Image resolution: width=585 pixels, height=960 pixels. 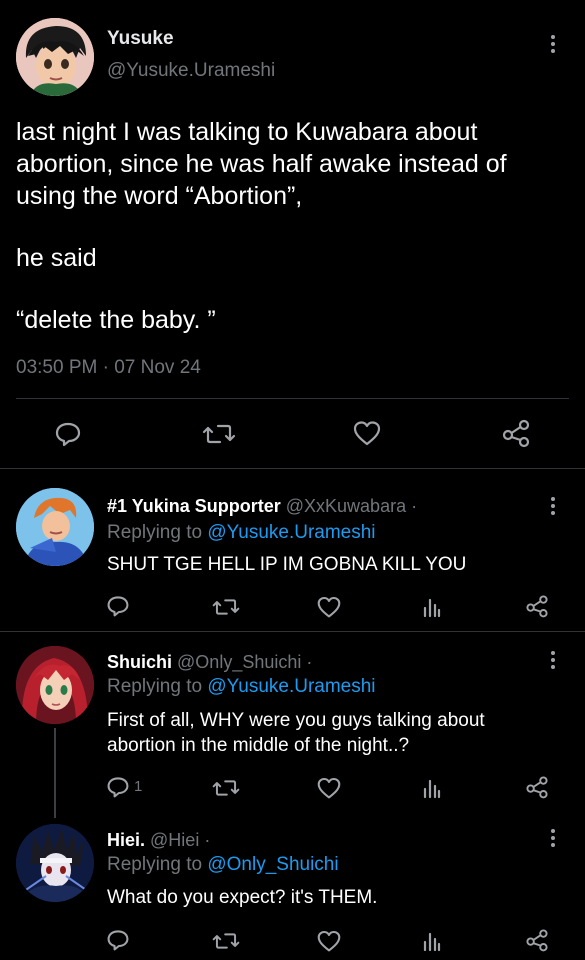 I want to click on reply-text: What do you expect? it's THEM., so click(x=242, y=897).